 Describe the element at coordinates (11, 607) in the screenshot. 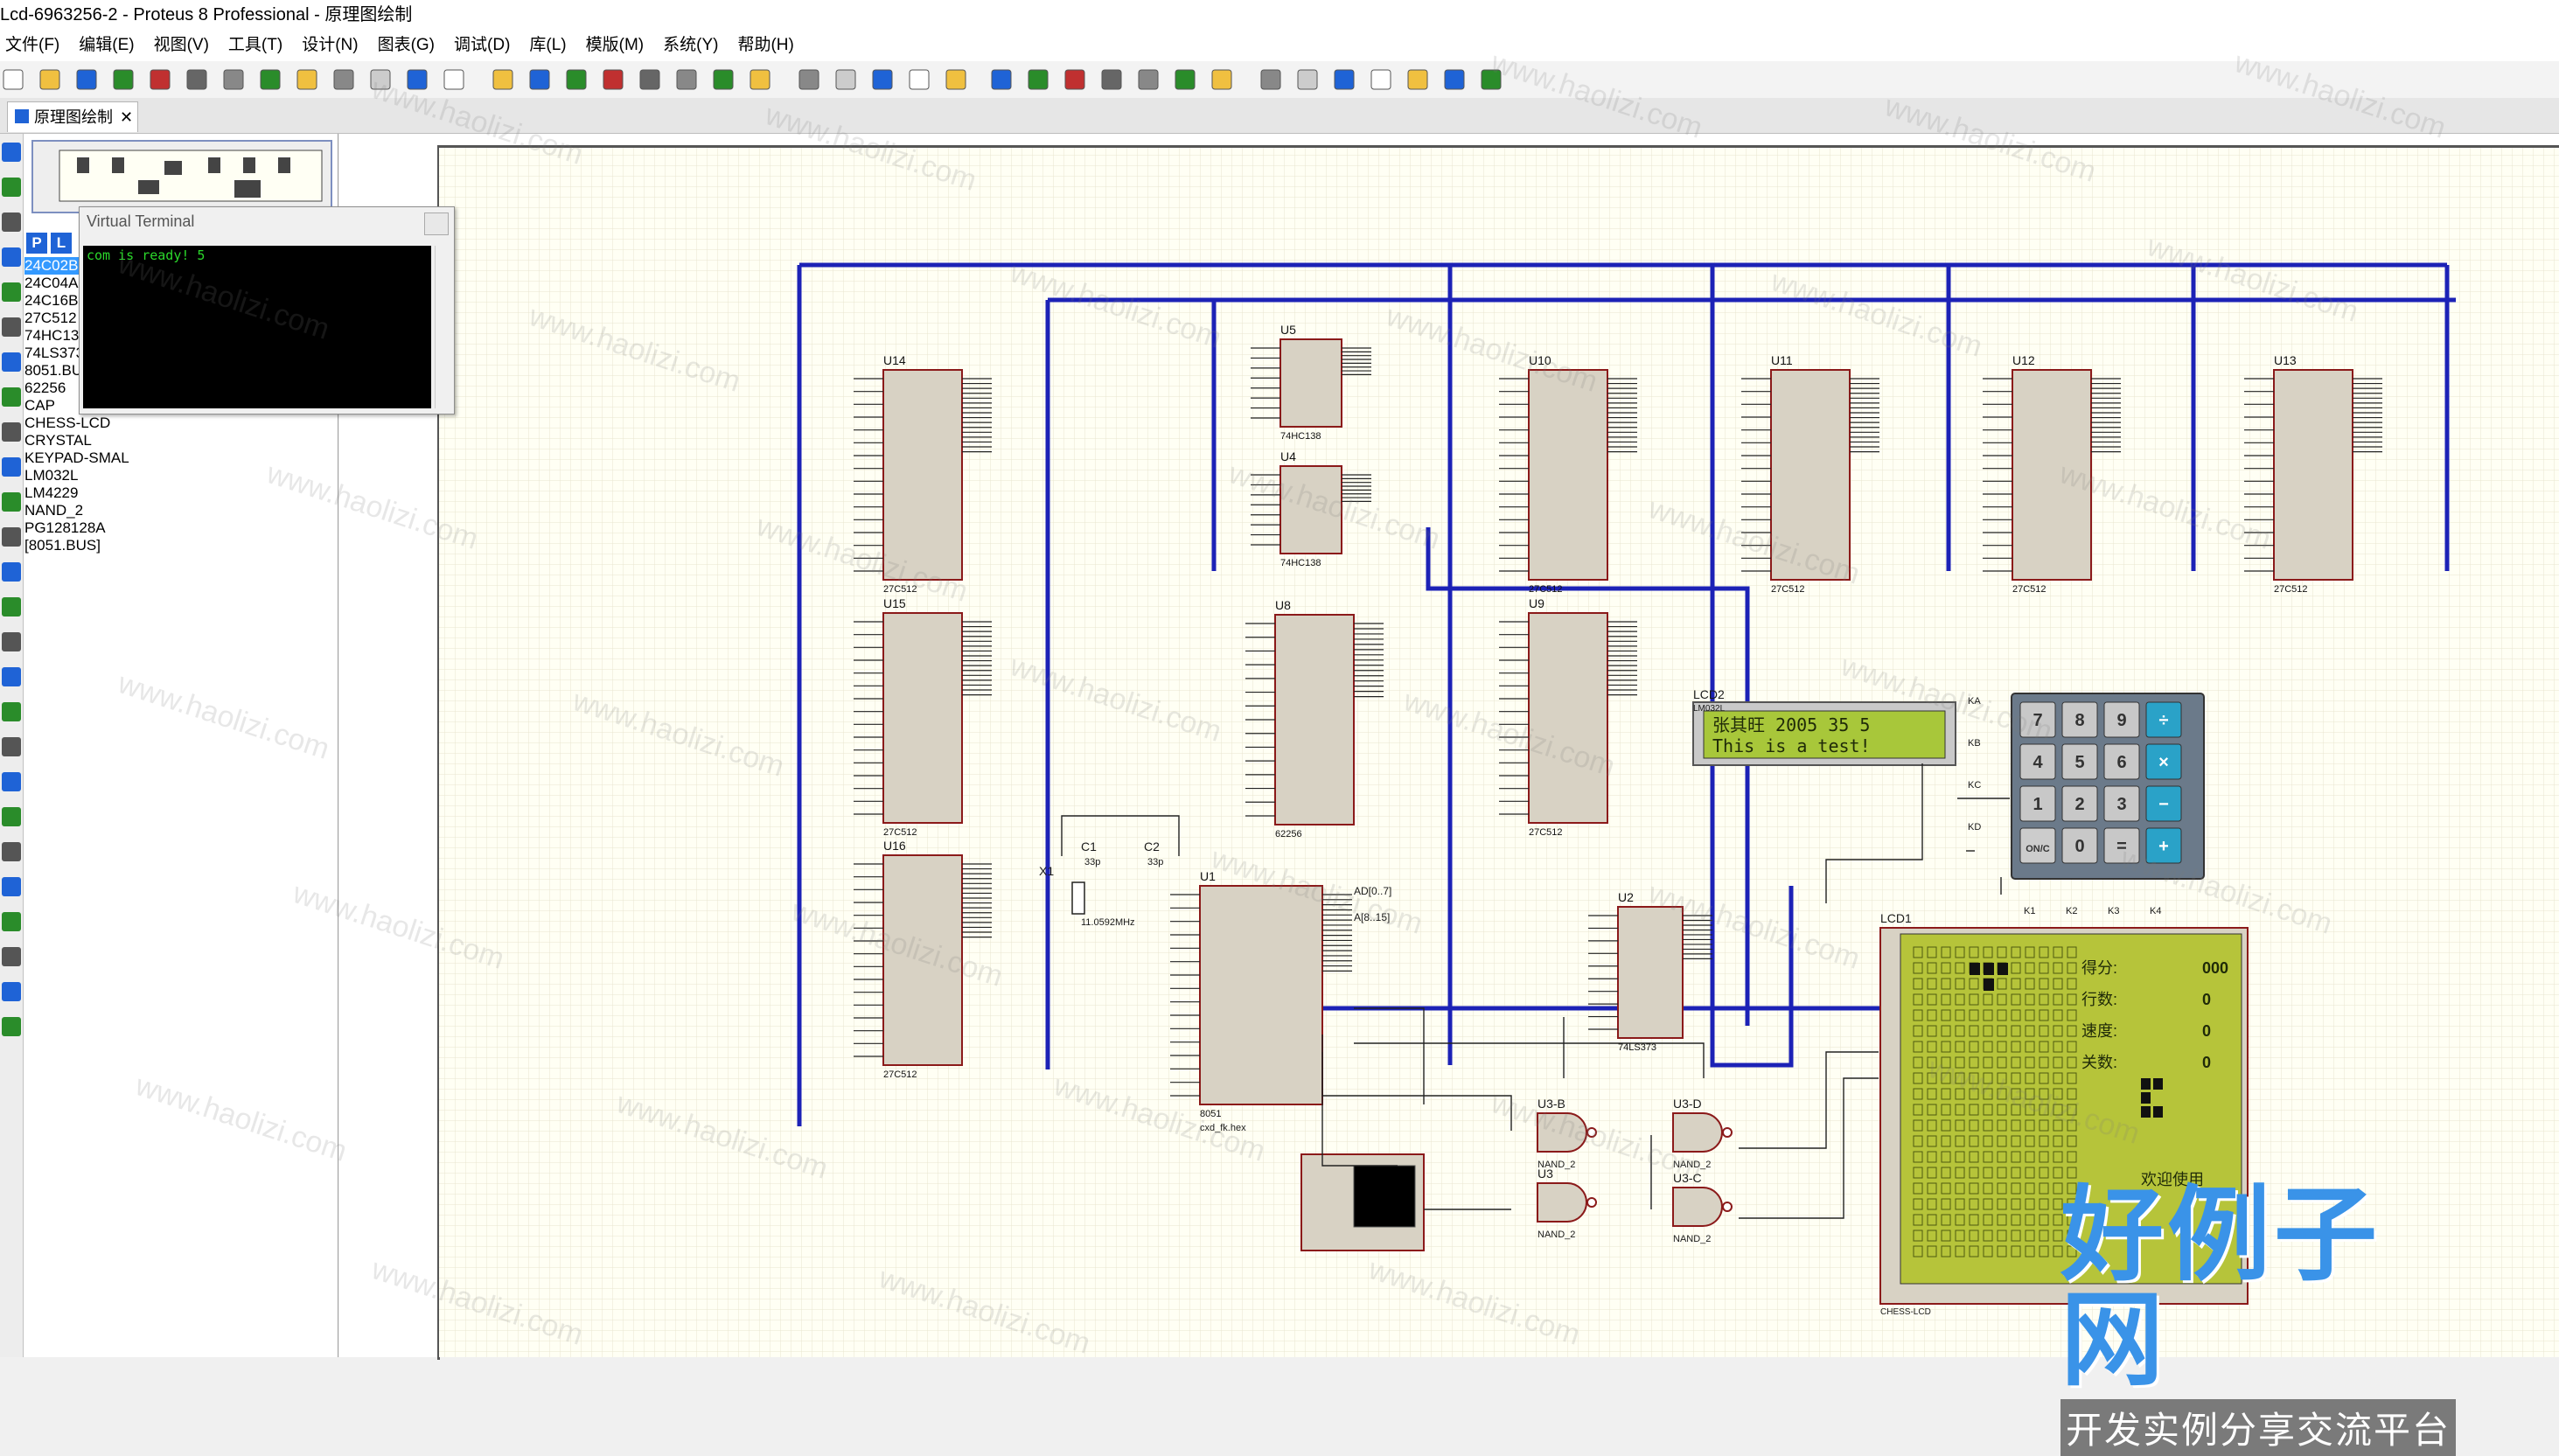

I see `instrument-mode-icon` at that location.